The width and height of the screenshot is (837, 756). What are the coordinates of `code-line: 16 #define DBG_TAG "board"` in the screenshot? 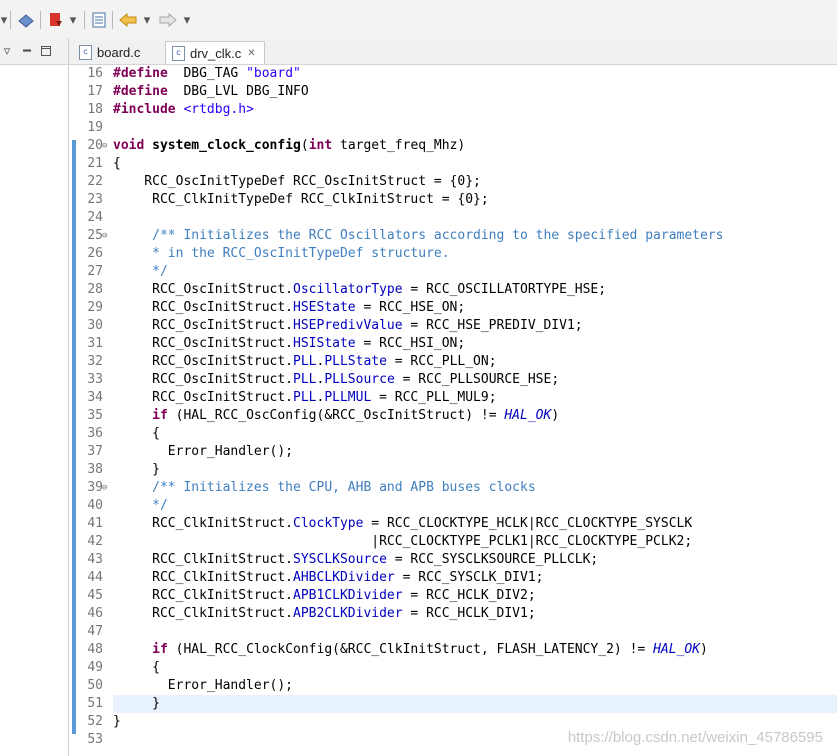 It's located at (453, 74).